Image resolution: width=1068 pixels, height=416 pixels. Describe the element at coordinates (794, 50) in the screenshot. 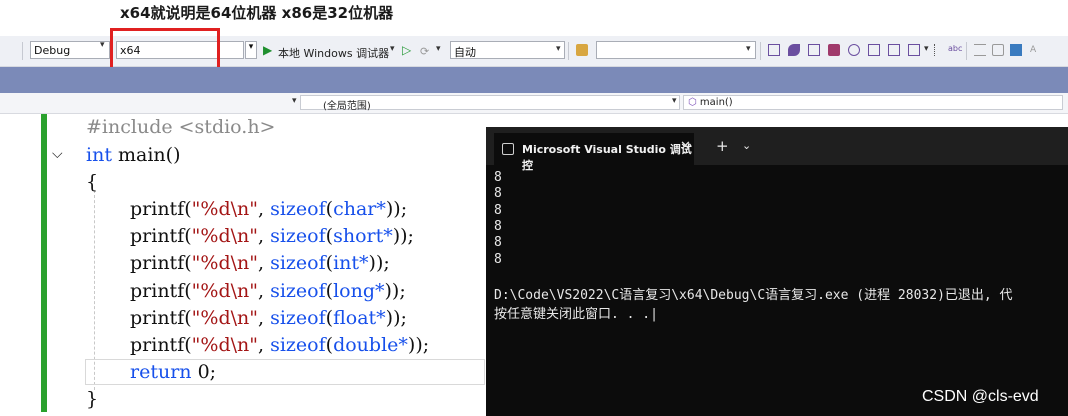

I see `wrench-icon` at that location.